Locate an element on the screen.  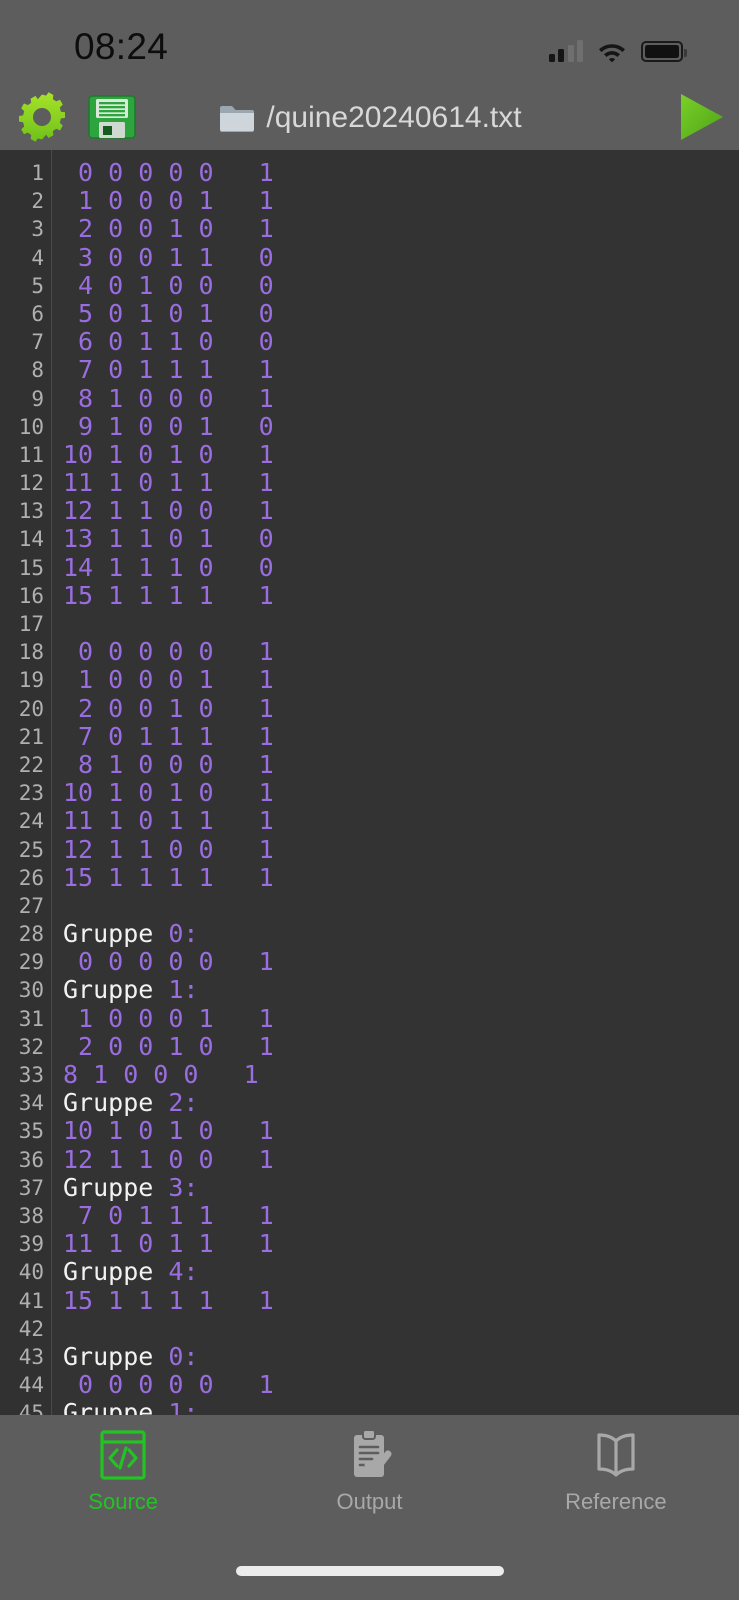
line-number: 37 is located at coordinates (31, 1187).